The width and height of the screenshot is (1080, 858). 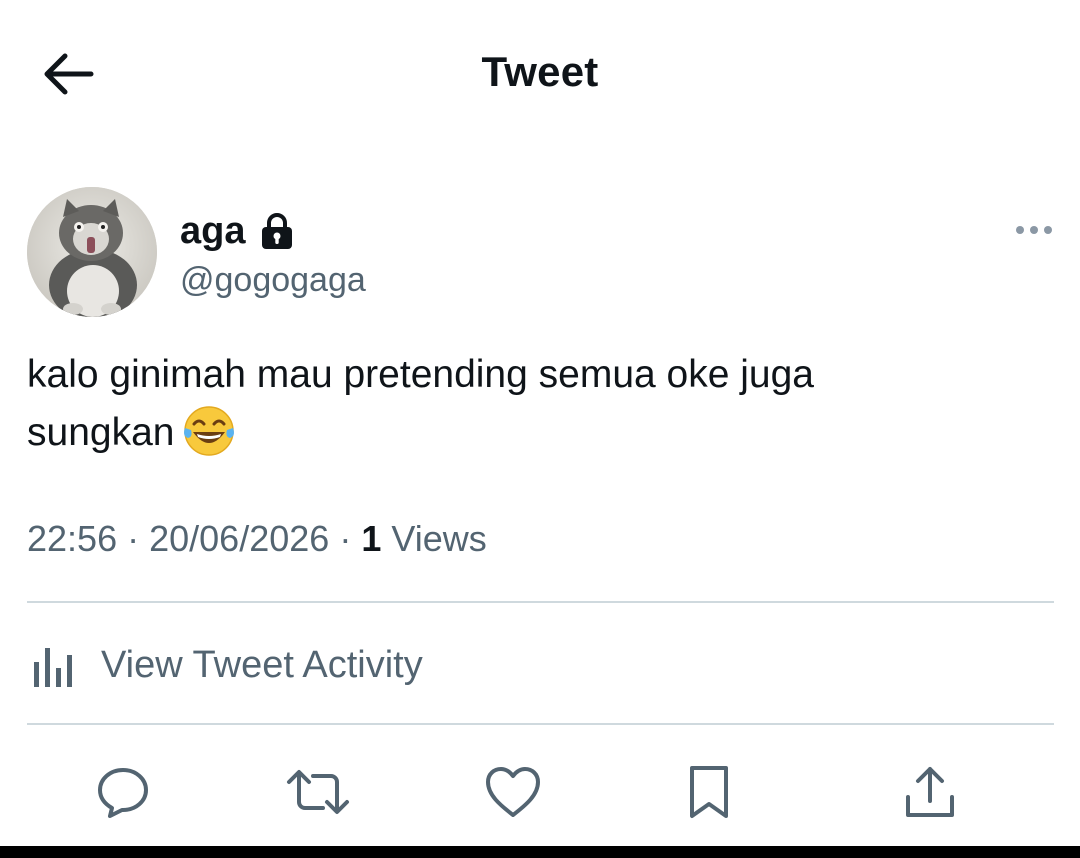 I want to click on like-button, so click(x=513, y=792).